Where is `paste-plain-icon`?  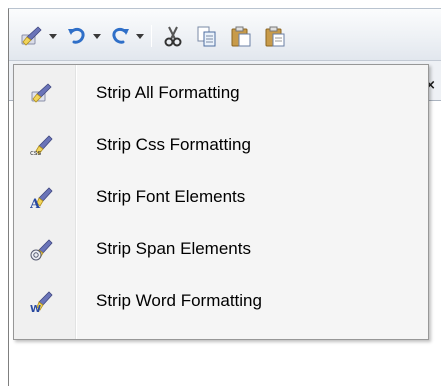 paste-plain-icon is located at coordinates (275, 36).